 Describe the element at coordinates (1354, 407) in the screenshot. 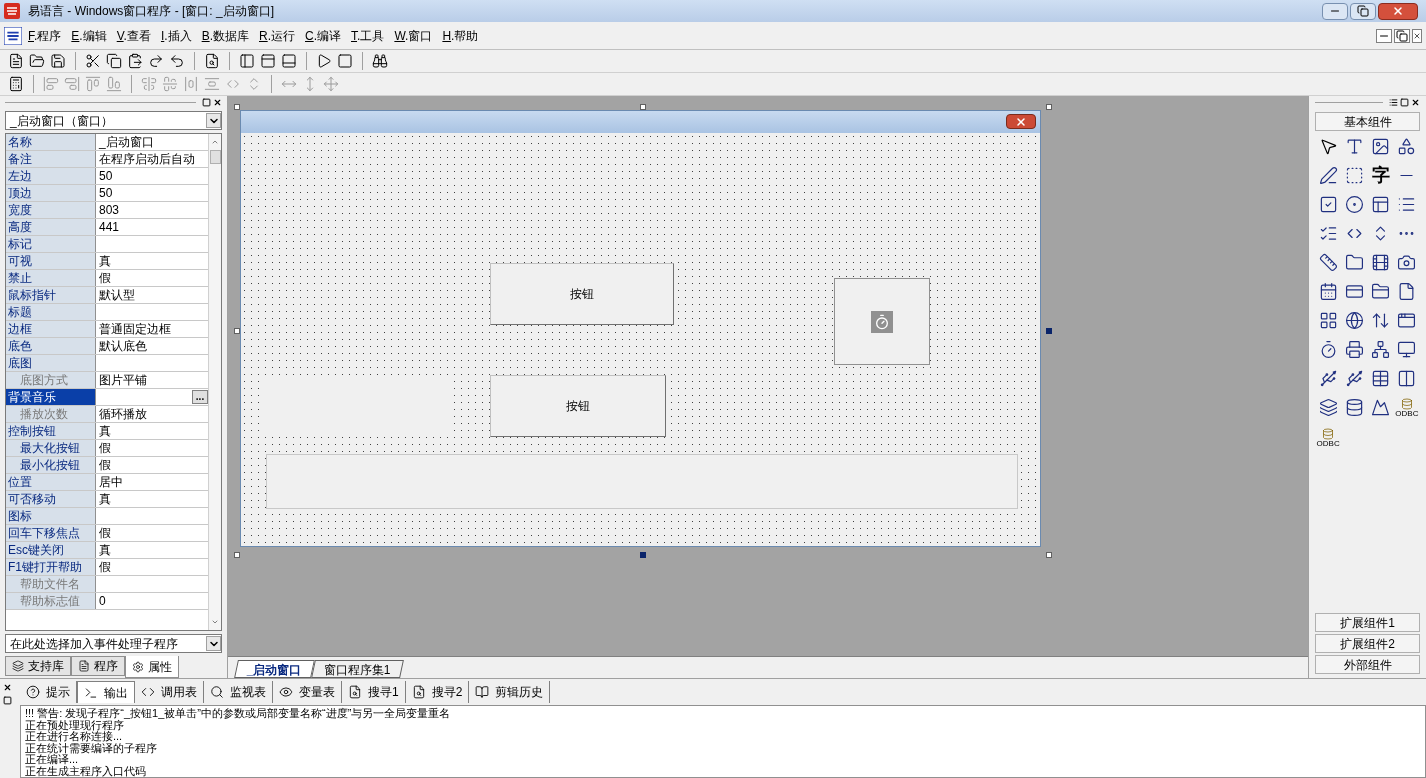

I see `database-icon` at that location.